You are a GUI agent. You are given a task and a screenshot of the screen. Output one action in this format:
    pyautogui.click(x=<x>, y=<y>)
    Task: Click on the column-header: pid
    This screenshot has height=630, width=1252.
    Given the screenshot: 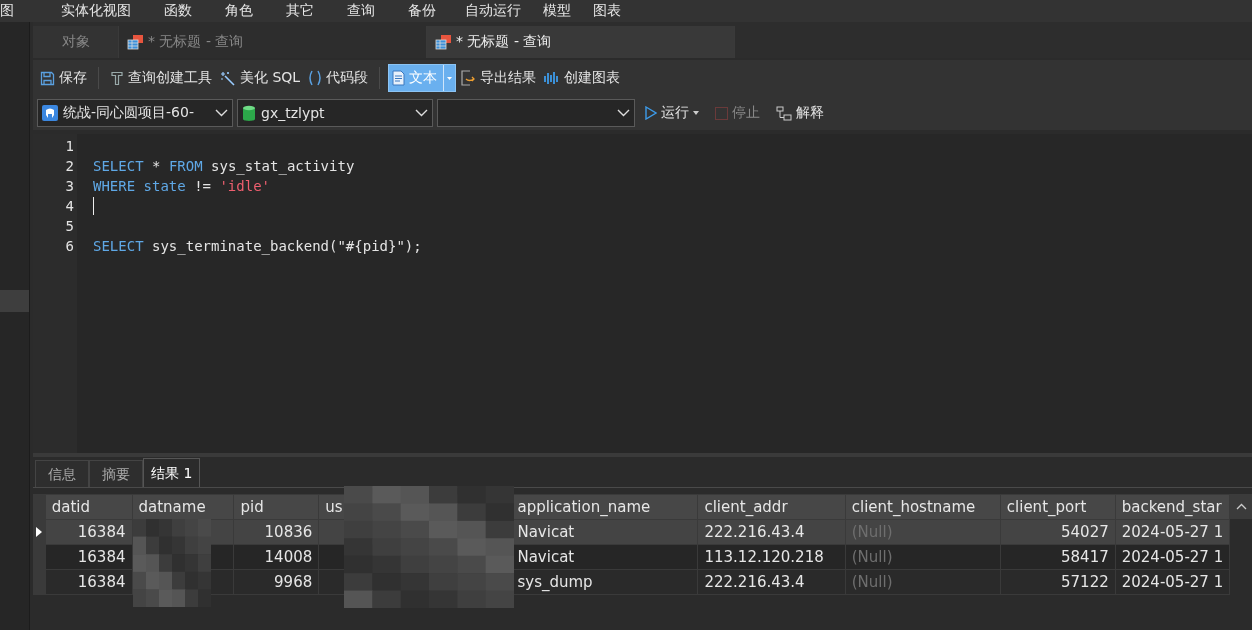 What is the action you would take?
    pyautogui.click(x=276, y=507)
    